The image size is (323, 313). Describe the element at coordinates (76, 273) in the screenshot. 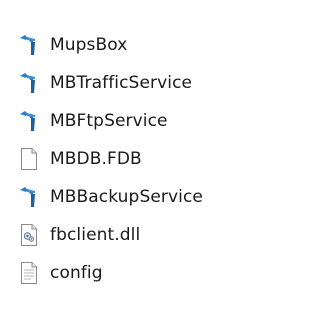

I see `file-name: config` at that location.